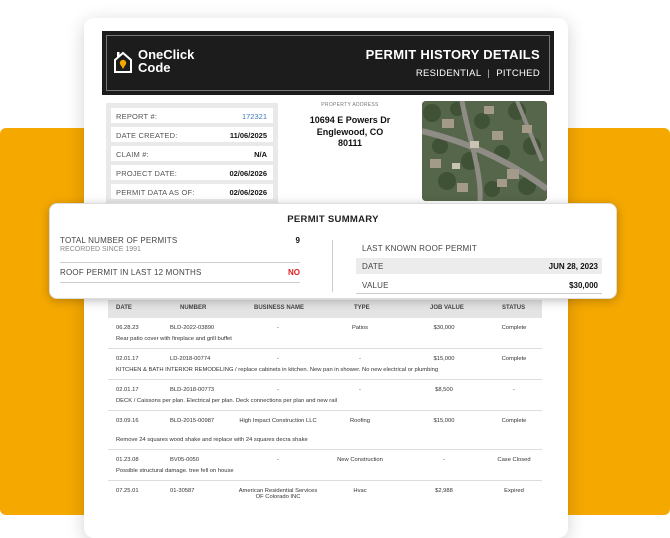 The image size is (670, 538). I want to click on property-address: 10694 E Powers Dr Englewood, CO 80111, so click(350, 132).